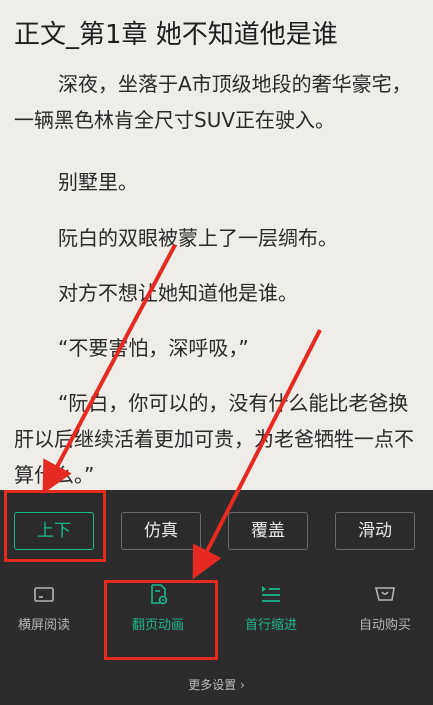 The height and width of the screenshot is (705, 433). I want to click on page-animation-icon, so click(159, 594).